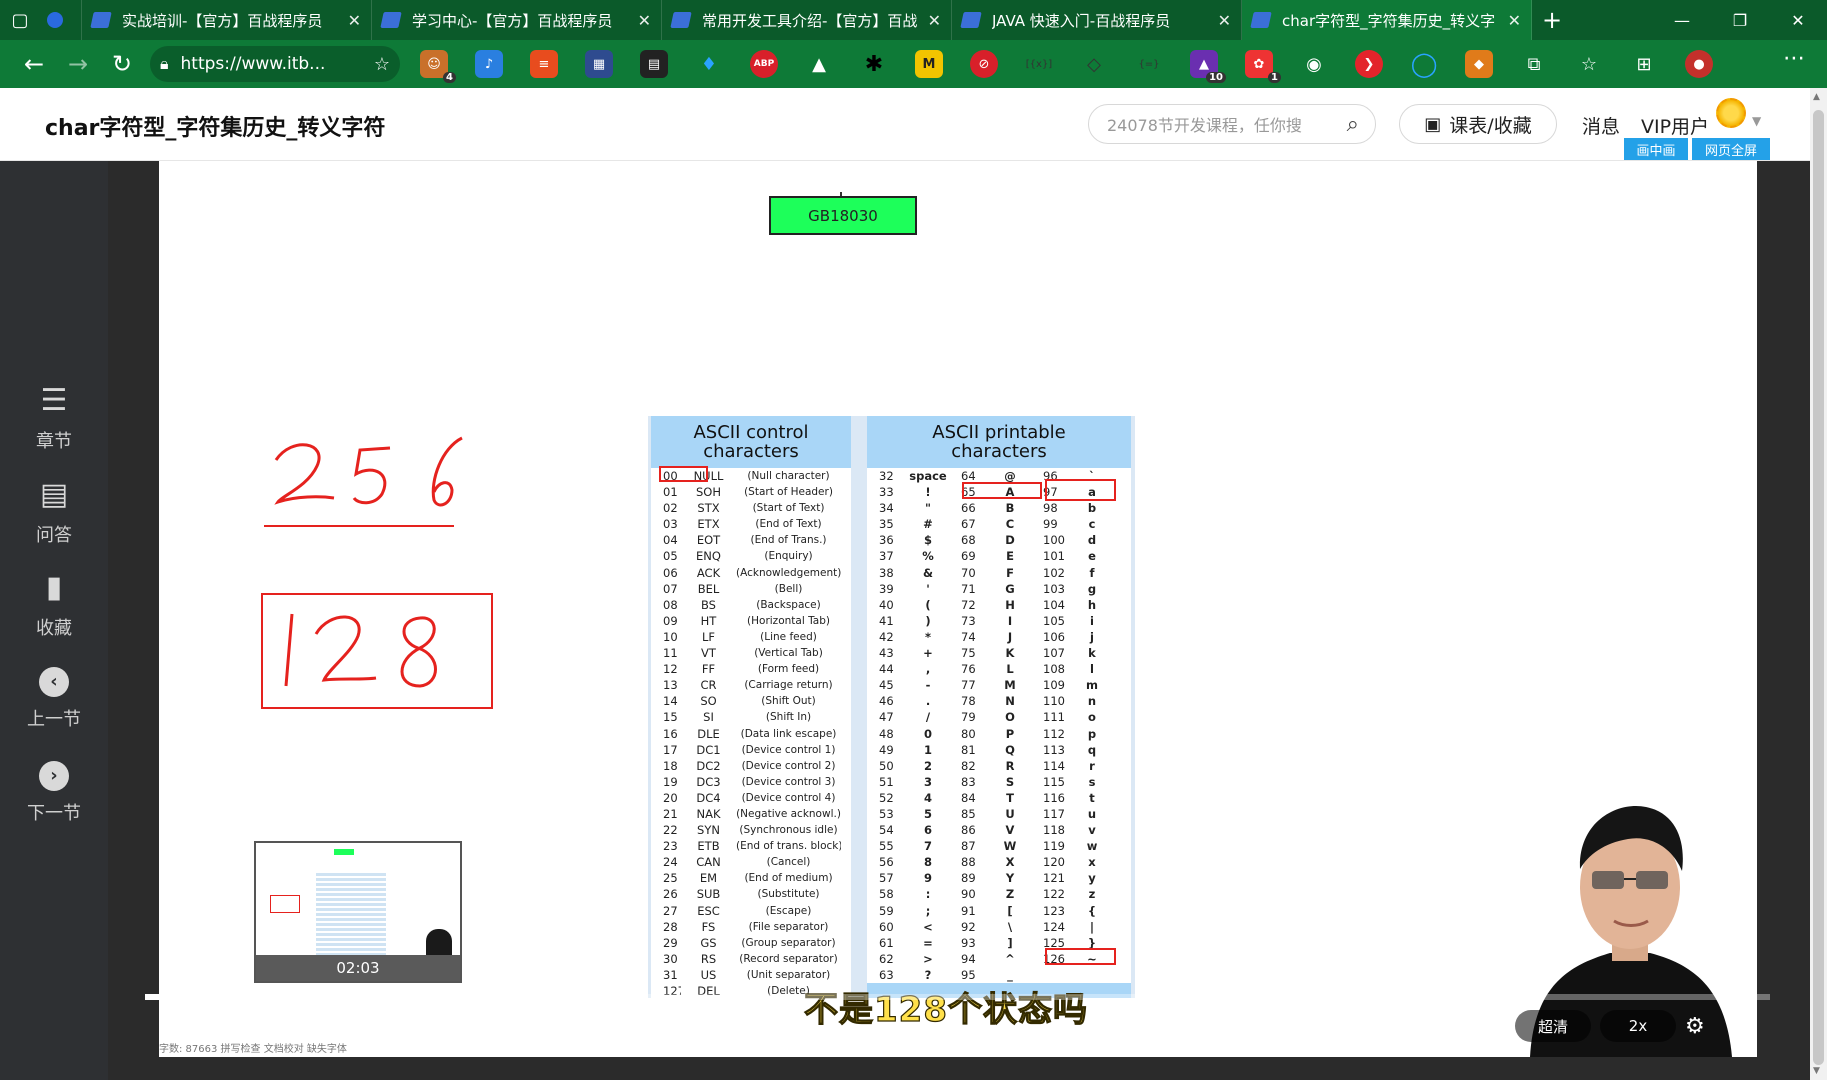  Describe the element at coordinates (1644, 64) in the screenshot. I see `collections-ext-icon: ⊞` at that location.